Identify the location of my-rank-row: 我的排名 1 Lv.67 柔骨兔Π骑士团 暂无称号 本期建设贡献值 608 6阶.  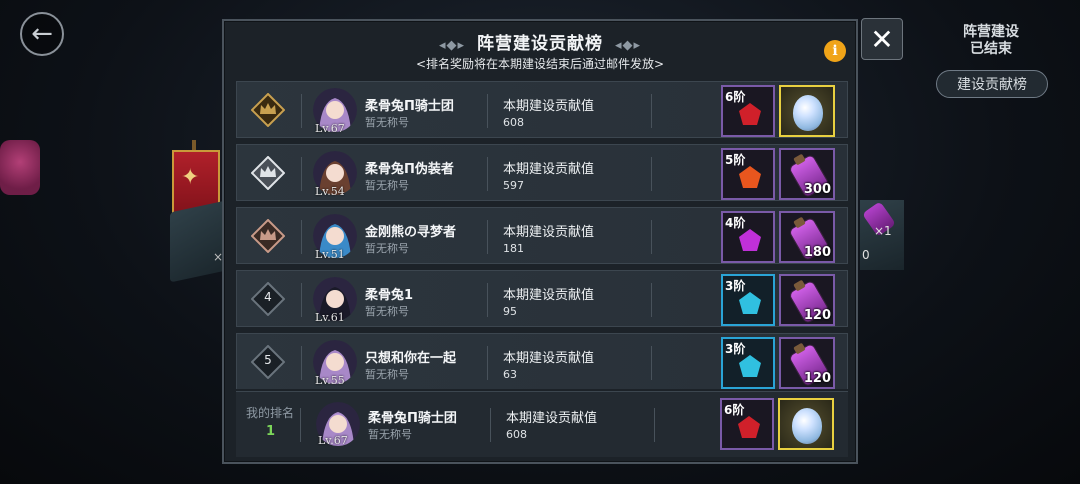
(542, 424).